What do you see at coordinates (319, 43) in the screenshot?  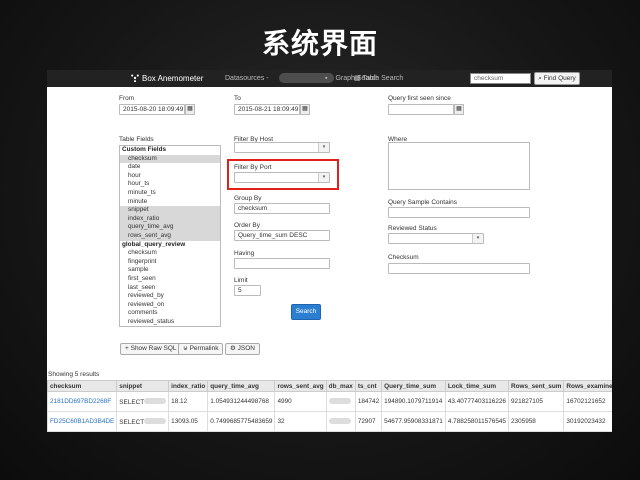 I see `slide-title: 系统界面` at bounding box center [319, 43].